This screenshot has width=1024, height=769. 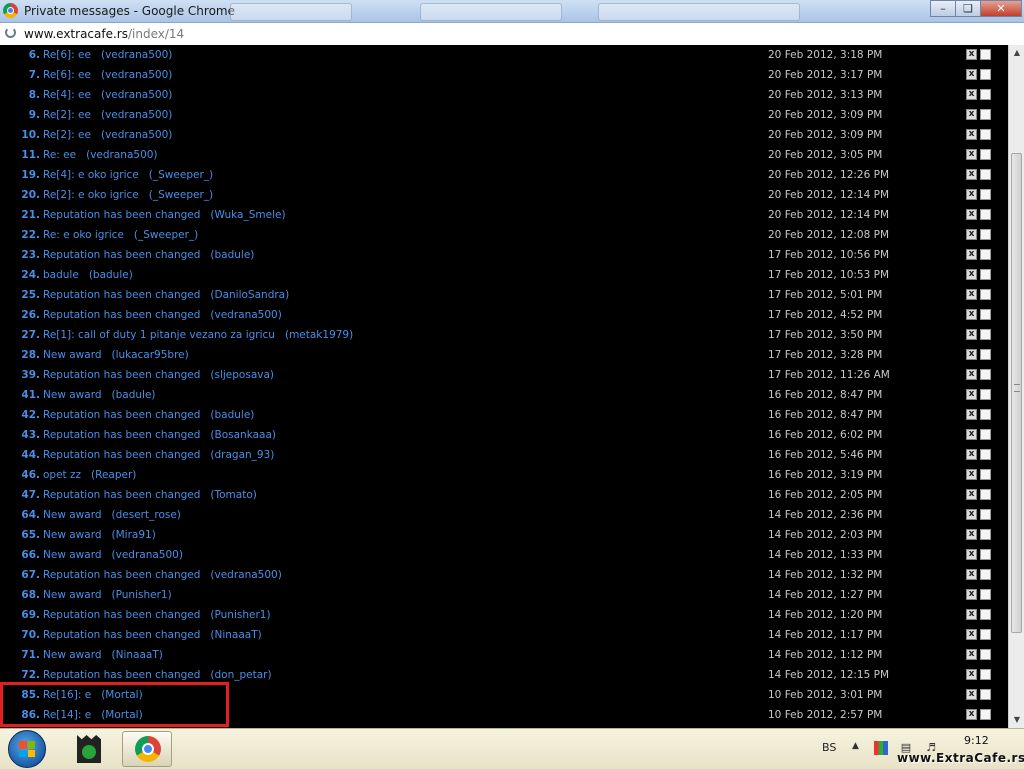 I want to click on message-author: (Wuka_Smele), so click(x=247, y=215).